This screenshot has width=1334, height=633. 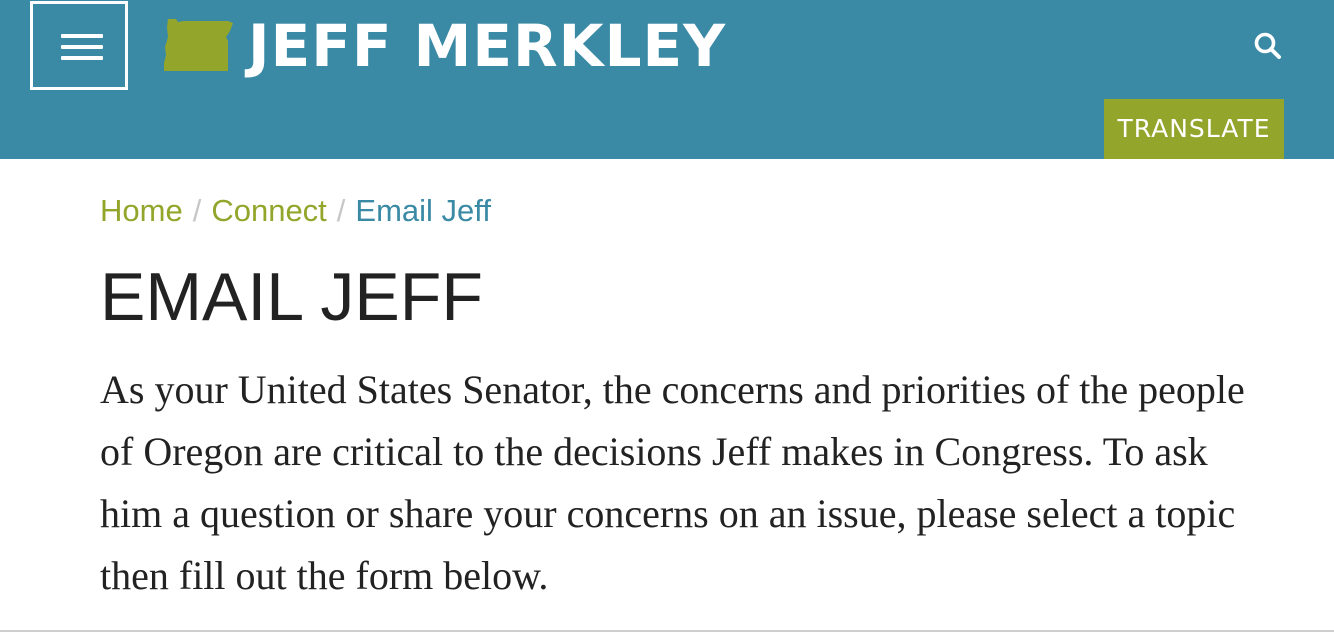 I want to click on site-logo: JEFF MERKLEY, so click(x=444, y=46).